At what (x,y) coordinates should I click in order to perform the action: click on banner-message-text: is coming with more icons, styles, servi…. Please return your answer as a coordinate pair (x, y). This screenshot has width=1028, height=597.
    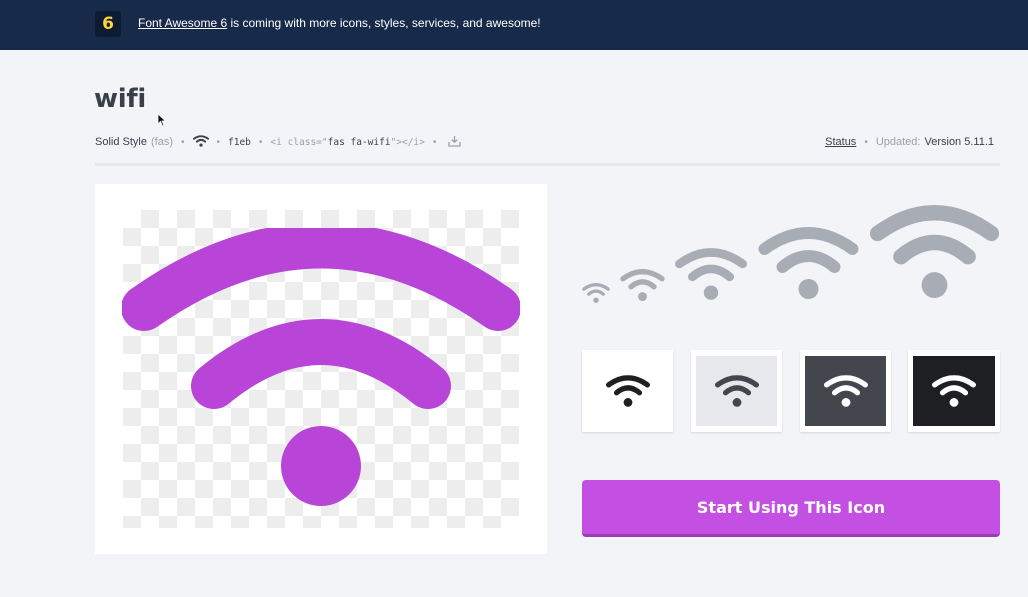
    Looking at the image, I should click on (384, 23).